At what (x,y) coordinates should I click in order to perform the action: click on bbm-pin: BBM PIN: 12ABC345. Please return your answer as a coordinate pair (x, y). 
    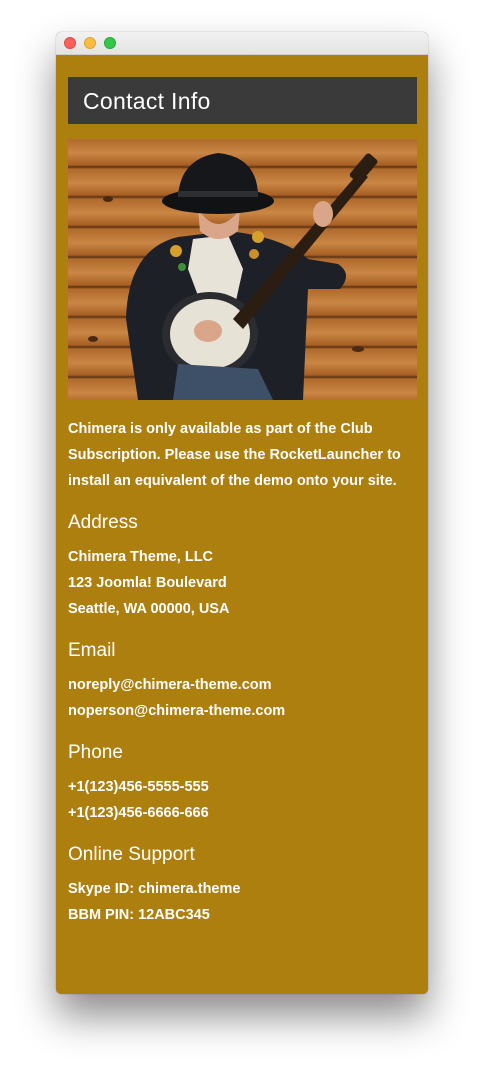
    Looking at the image, I should click on (139, 915).